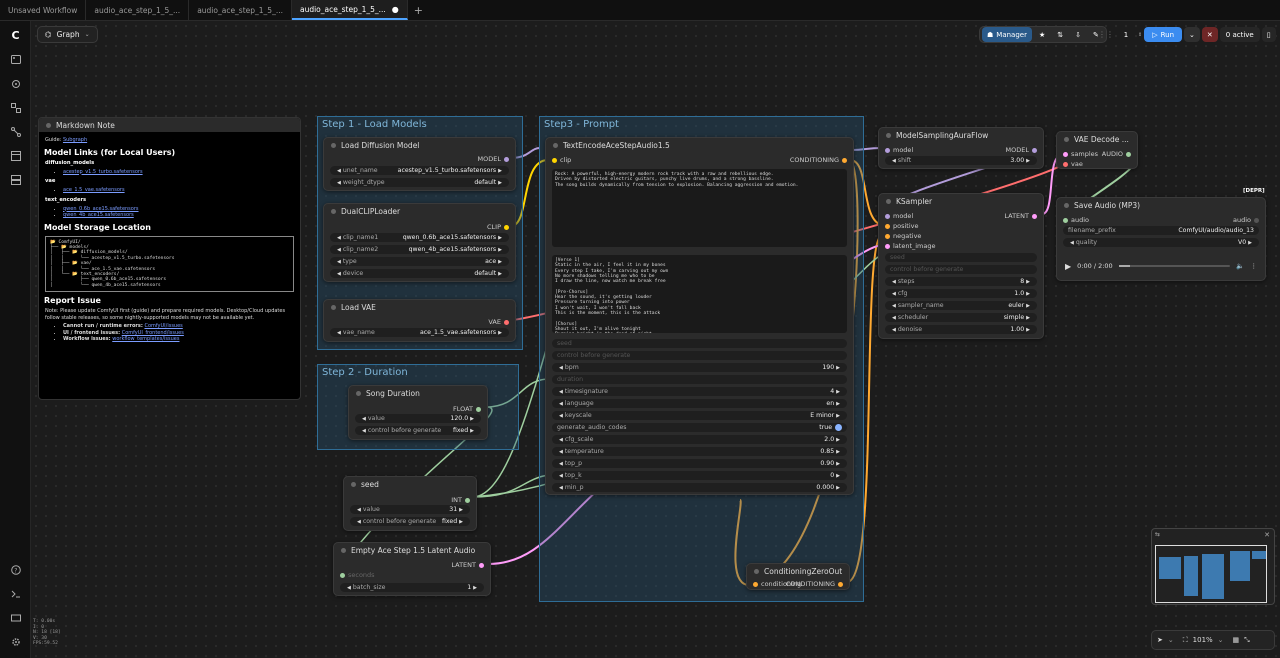 The width and height of the screenshot is (1280, 658). Describe the element at coordinates (15, 35) in the screenshot. I see `comfy-logo-icon: C` at that location.